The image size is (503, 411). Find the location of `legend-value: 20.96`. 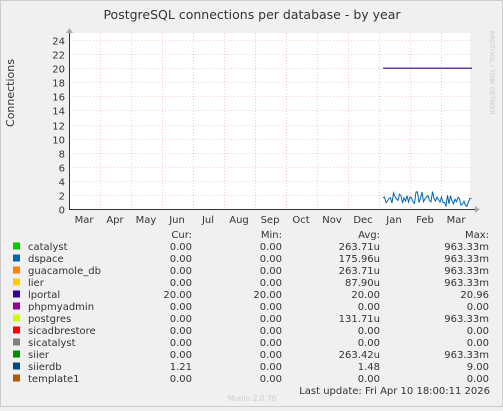

legend-value: 20.96 is located at coordinates (474, 295).